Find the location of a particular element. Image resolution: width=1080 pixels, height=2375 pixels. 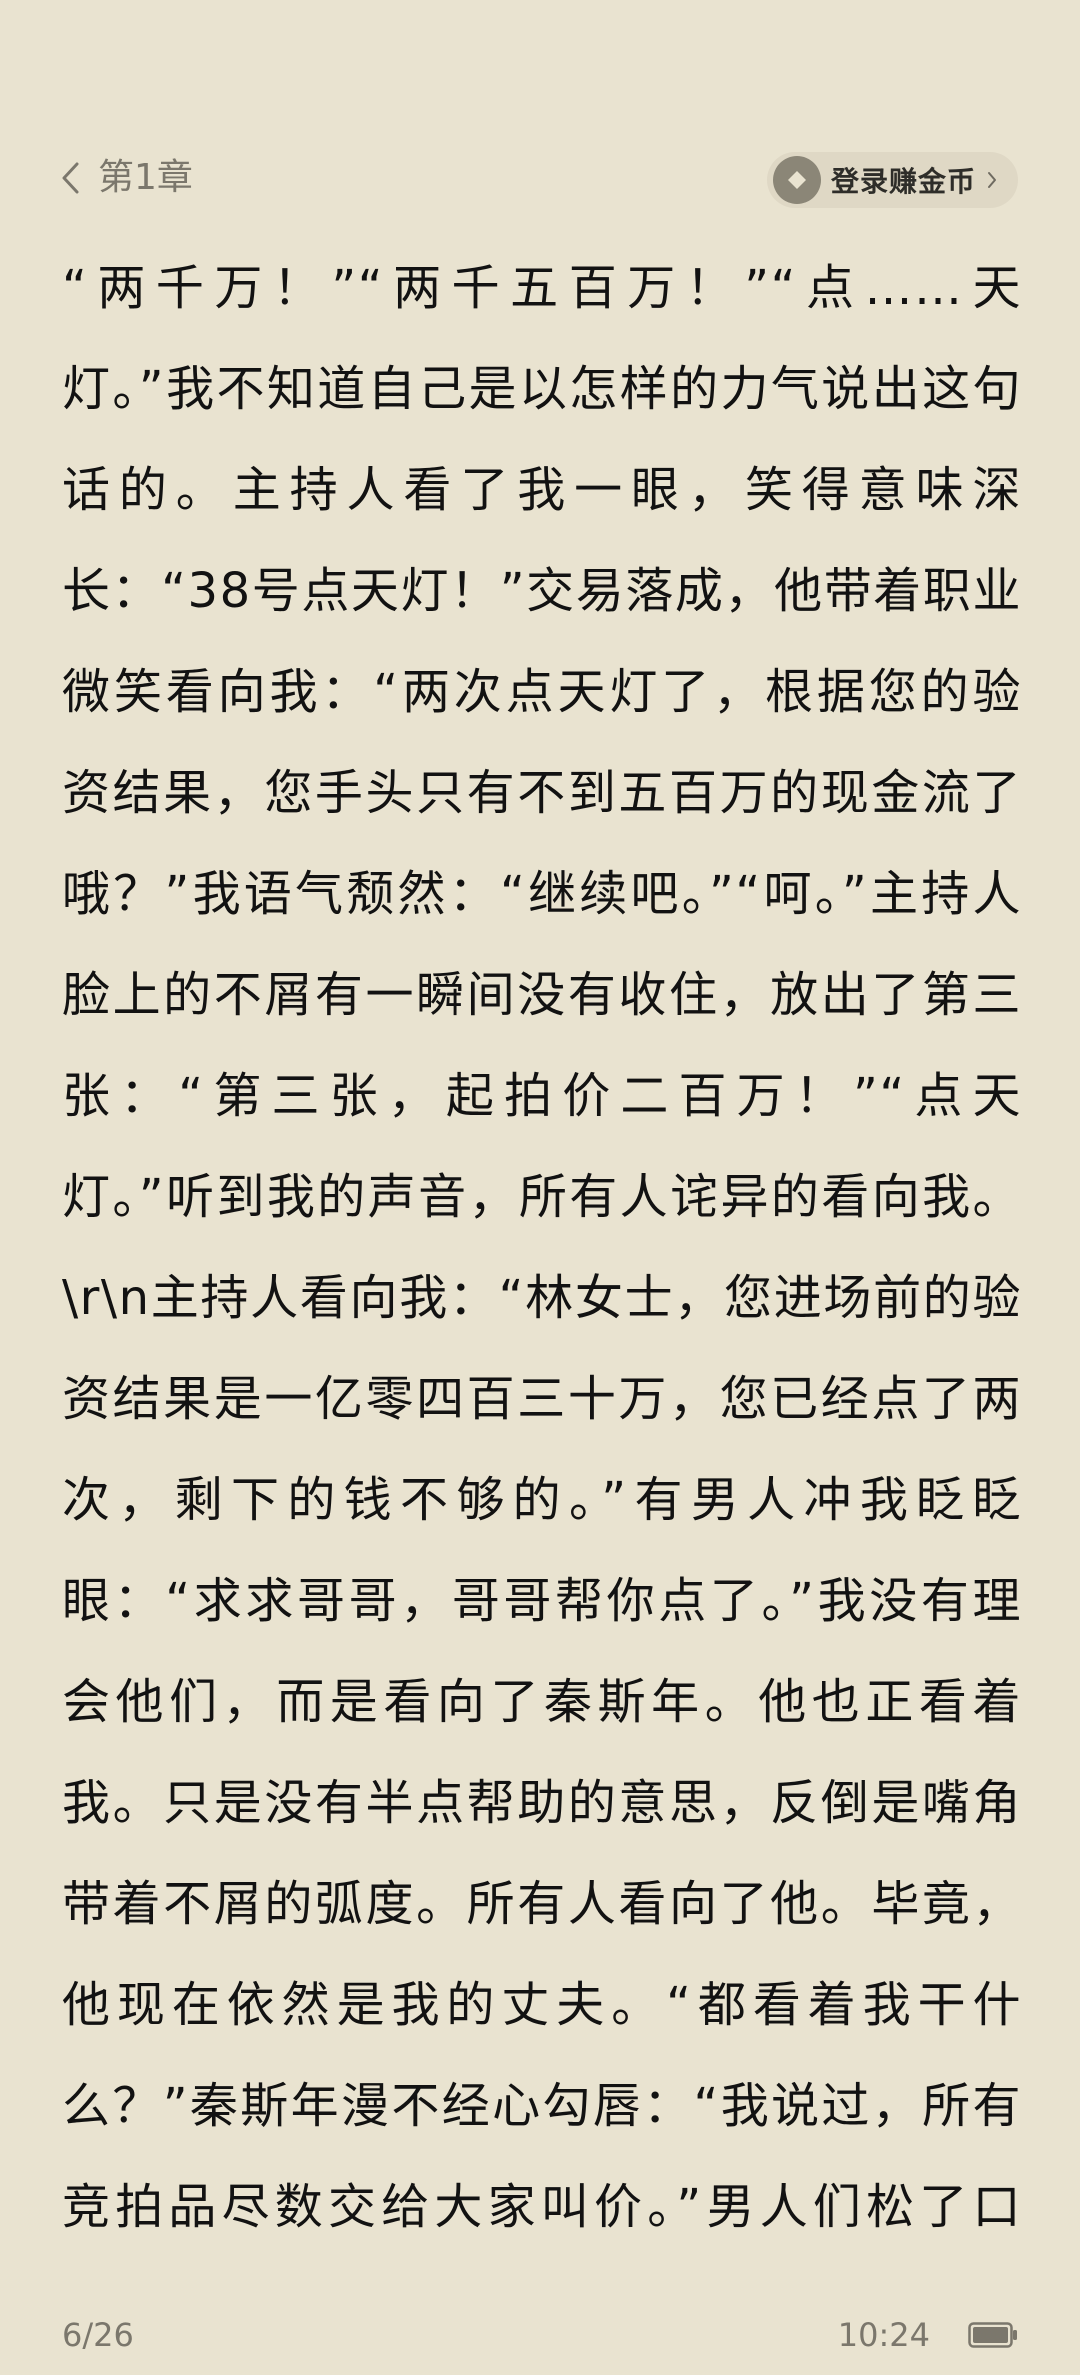

back-button is located at coordinates (70, 178).